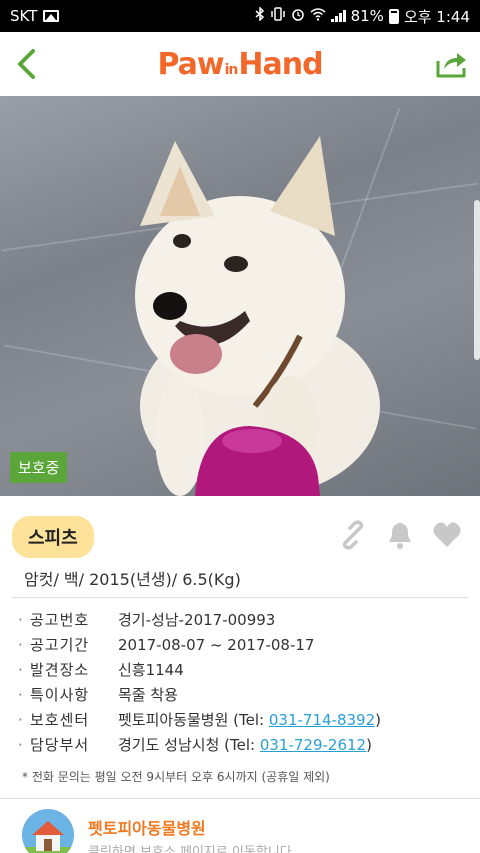 The height and width of the screenshot is (853, 480). What do you see at coordinates (60, 645) in the screenshot?
I see `info-label: 공고기간` at bounding box center [60, 645].